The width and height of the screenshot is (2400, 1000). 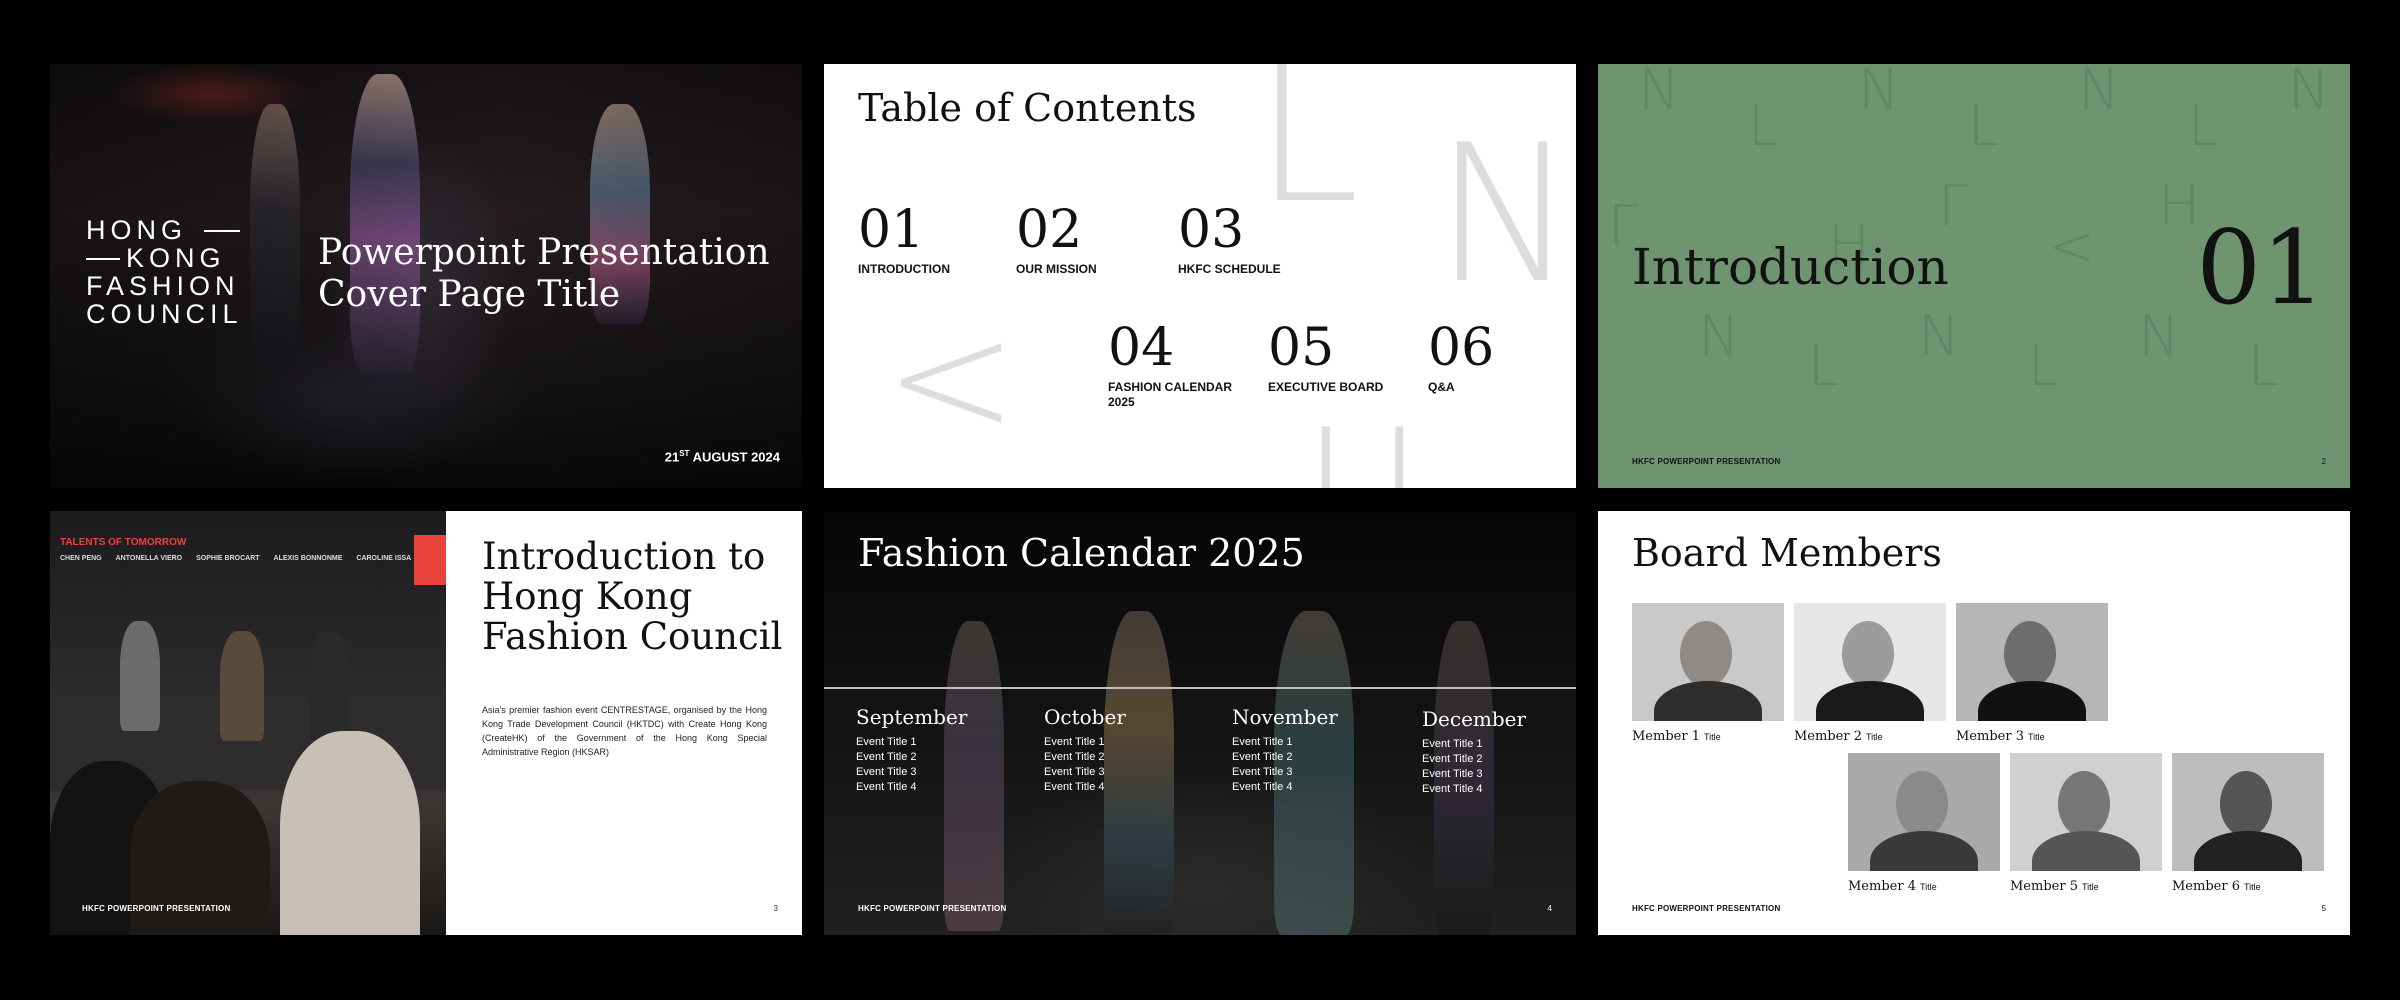 I want to click on toc-item: 01 INTRODUCTION, so click(x=904, y=239).